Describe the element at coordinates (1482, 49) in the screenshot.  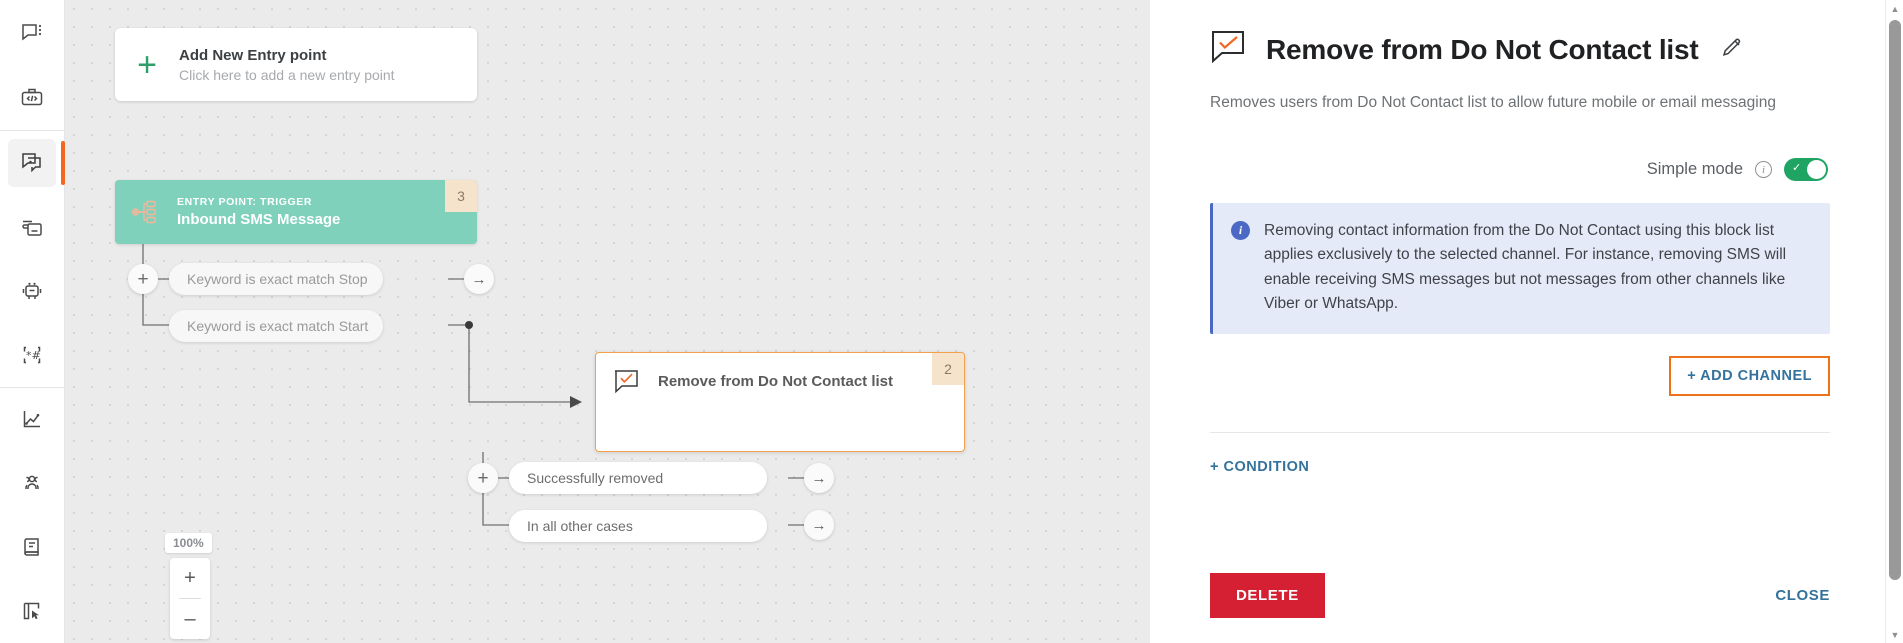
I see `page-title: Remove from Do Not Contact list` at that location.